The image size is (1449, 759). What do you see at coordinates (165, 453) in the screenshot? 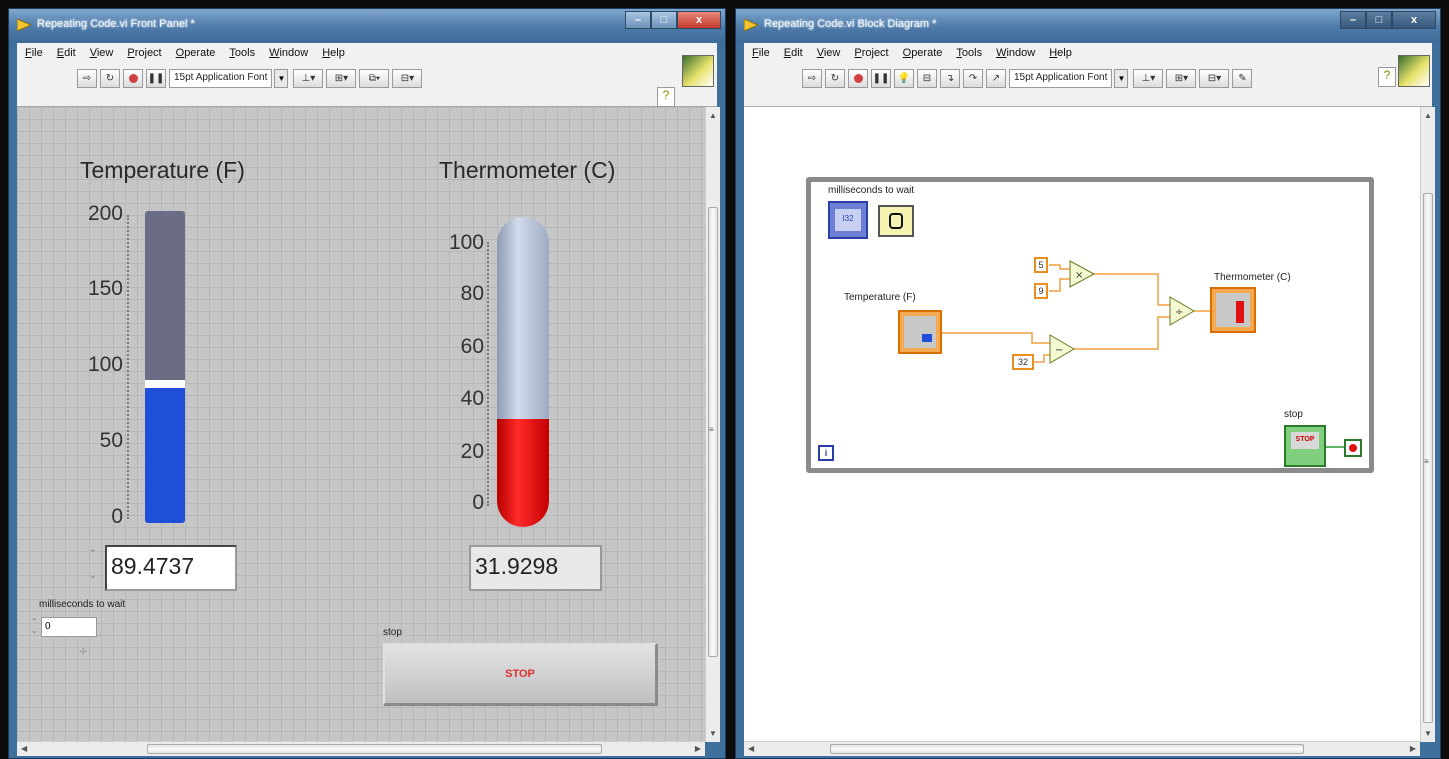
I see `temperature-fill` at bounding box center [165, 453].